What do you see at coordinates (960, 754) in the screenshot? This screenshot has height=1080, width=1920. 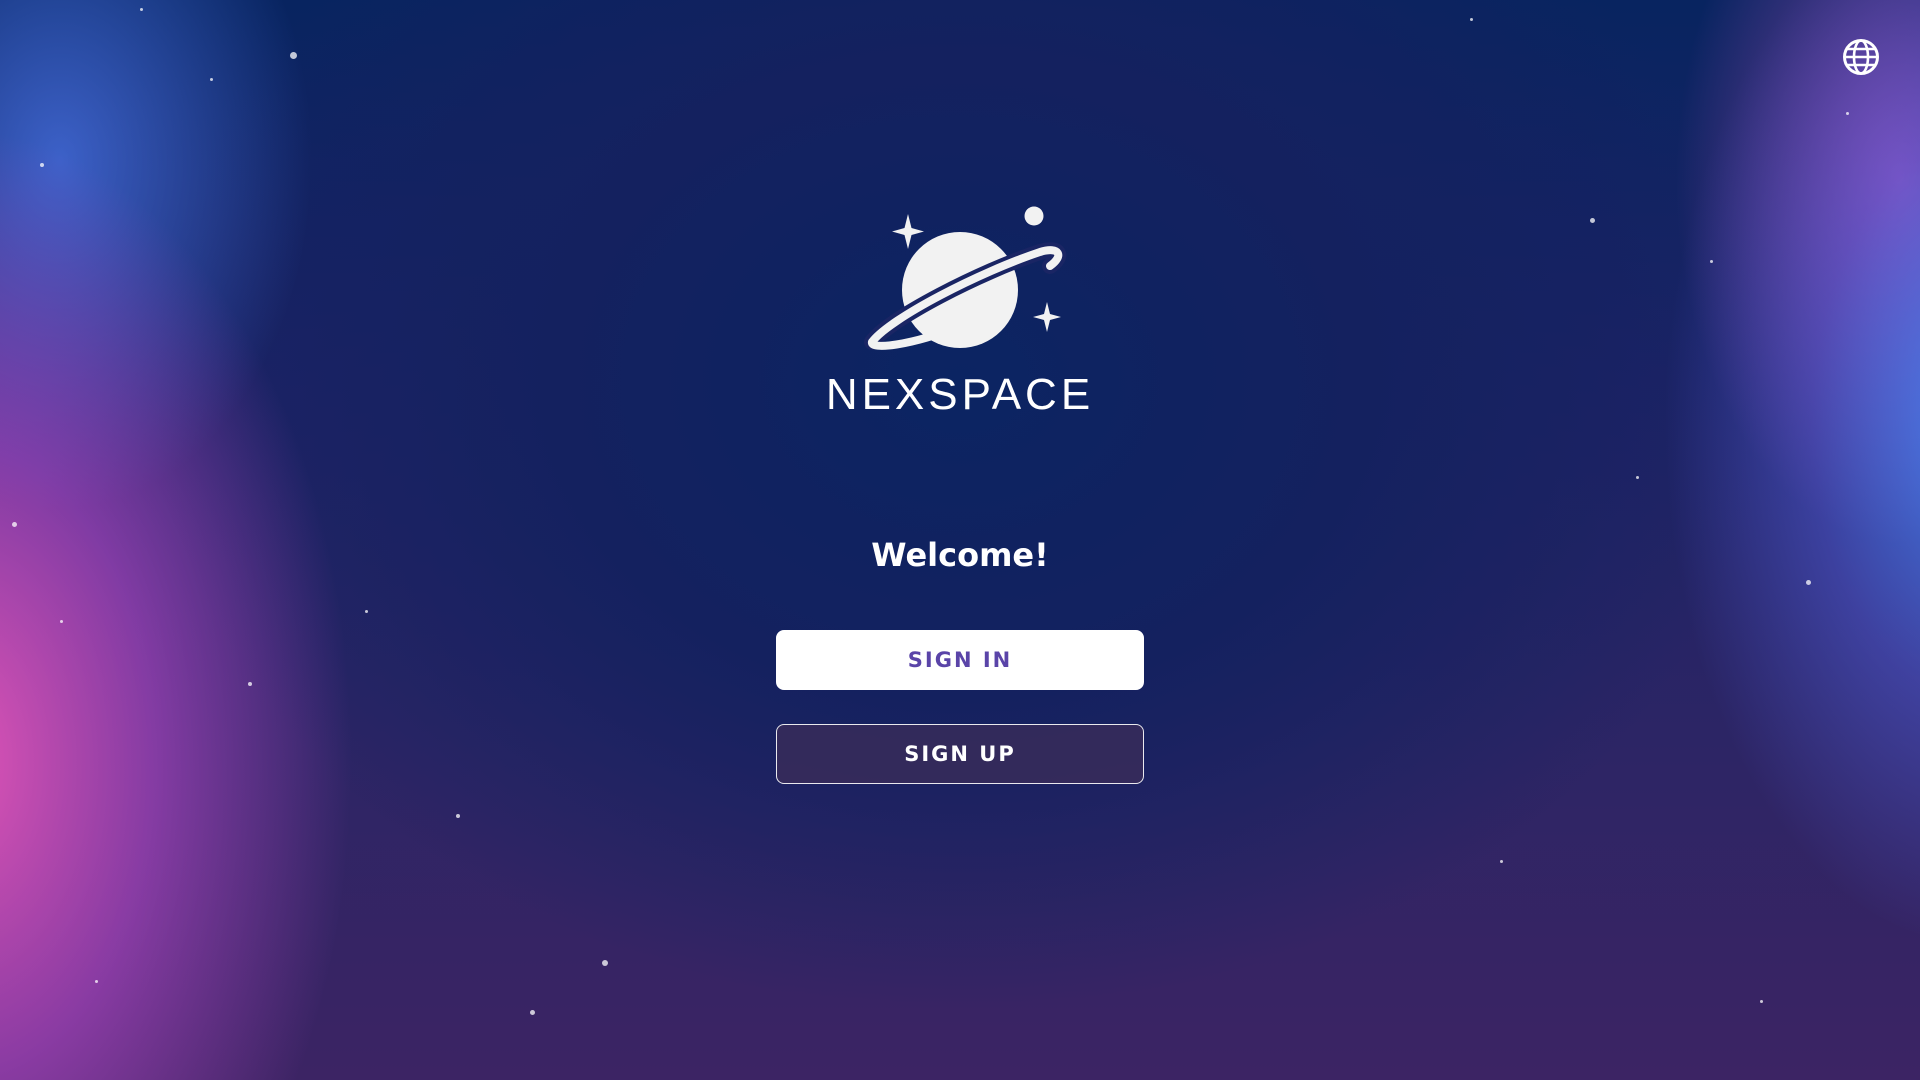 I see `sign-up-button: SIGN UP` at bounding box center [960, 754].